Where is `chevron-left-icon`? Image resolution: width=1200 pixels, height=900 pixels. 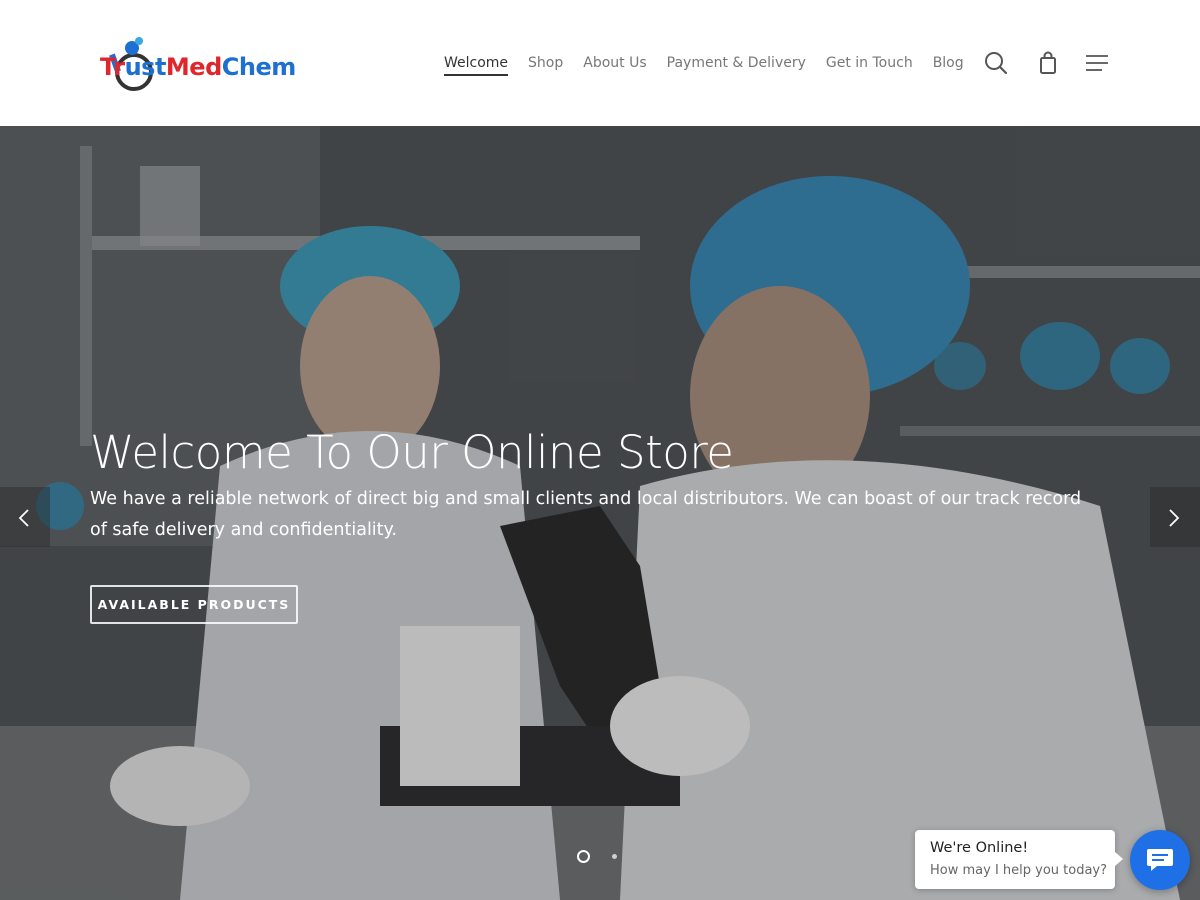 chevron-left-icon is located at coordinates (23, 518).